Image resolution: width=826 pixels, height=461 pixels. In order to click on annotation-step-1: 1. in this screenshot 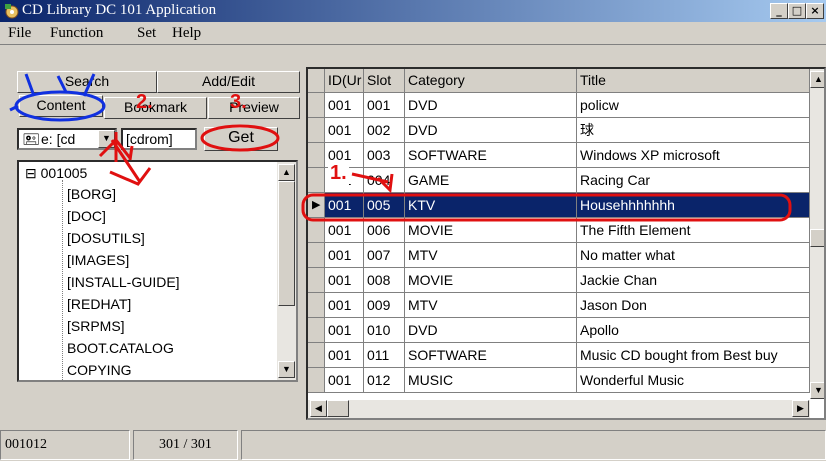, I will do `click(338, 173)`.